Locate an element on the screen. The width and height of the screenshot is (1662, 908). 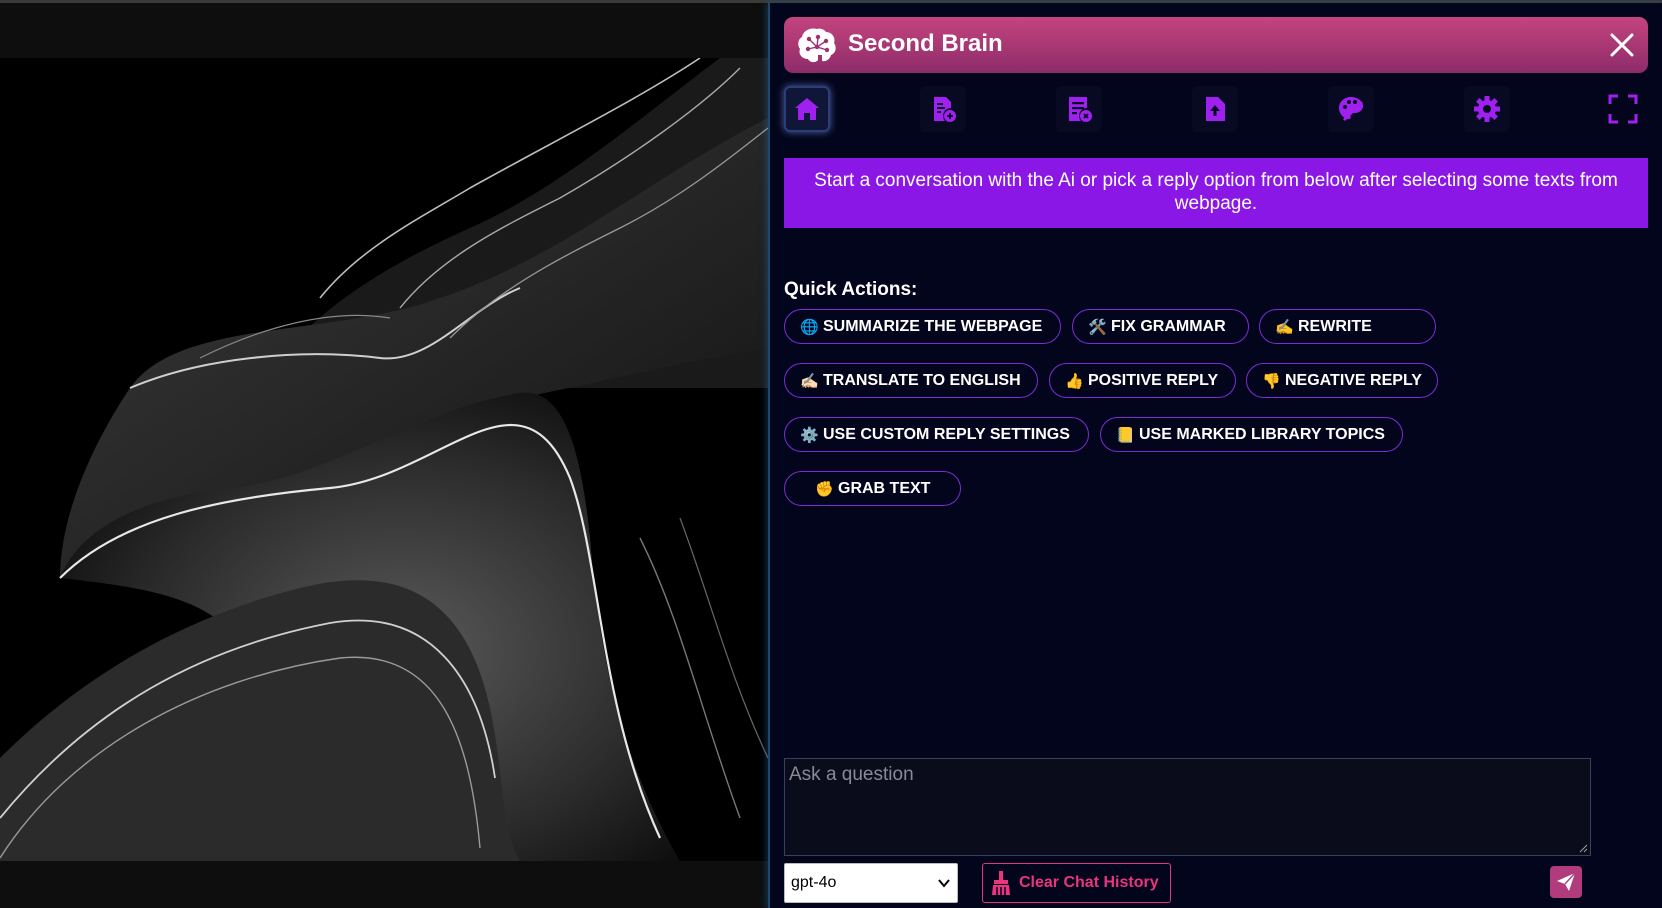
nav-fullscreen-button is located at coordinates (1623, 109).